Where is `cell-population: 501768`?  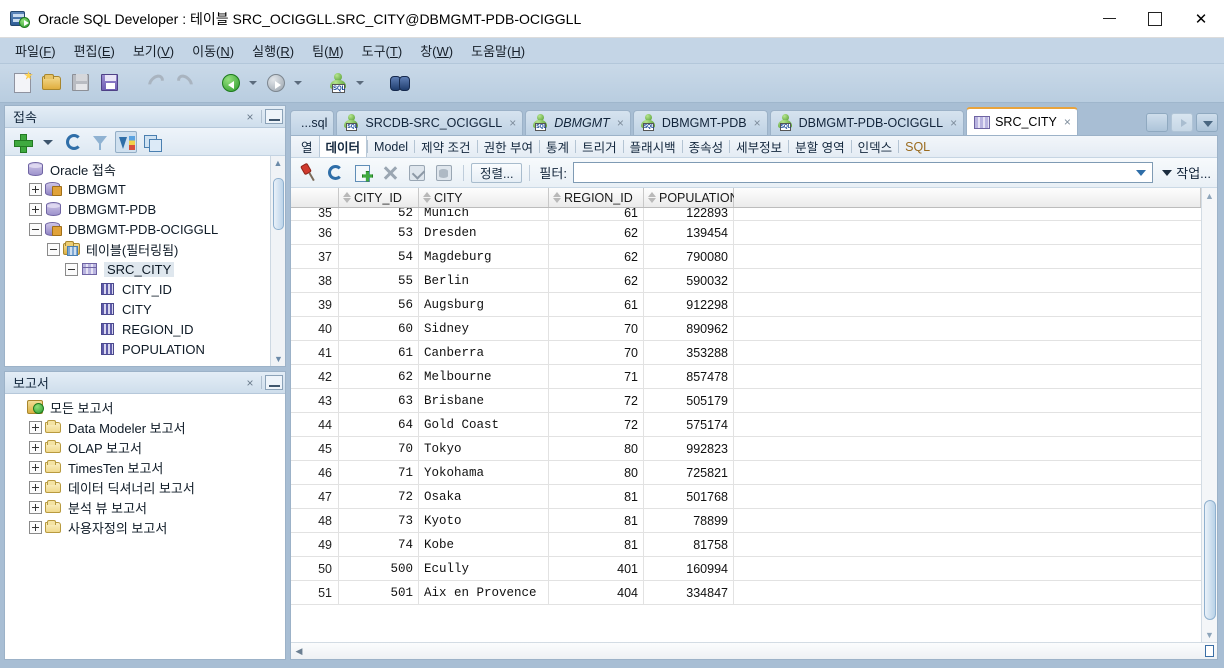 cell-population: 501768 is located at coordinates (689, 496).